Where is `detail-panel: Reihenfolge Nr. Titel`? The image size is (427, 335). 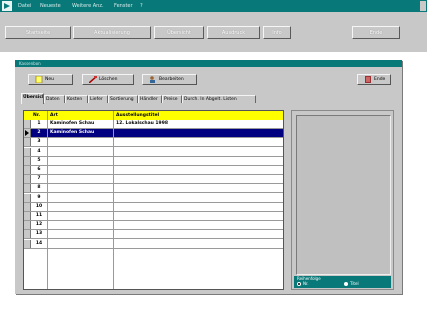 detail-panel: Reihenfolge Nr. Titel is located at coordinates (342, 200).